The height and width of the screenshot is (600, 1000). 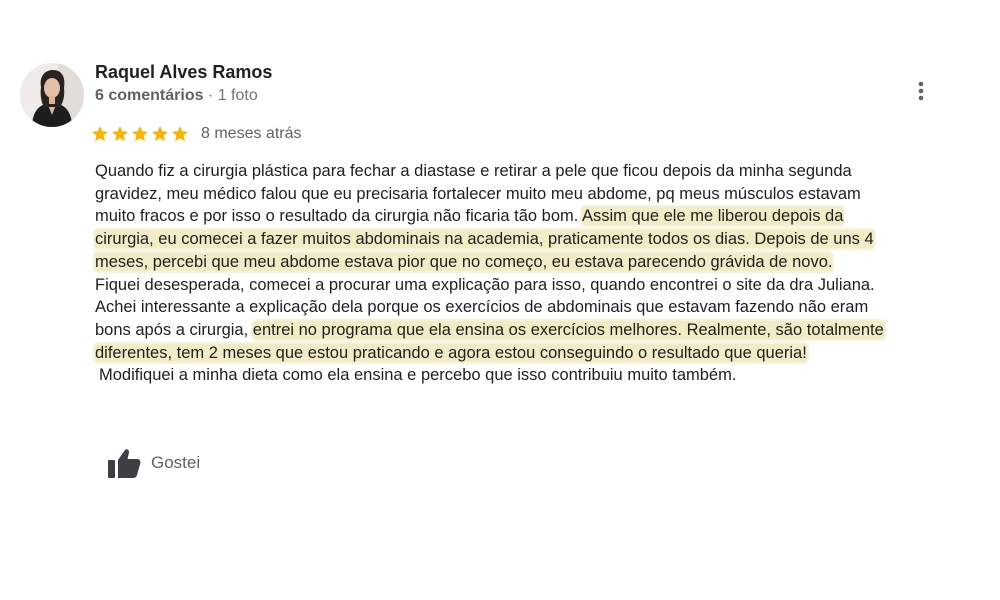 I want to click on text-segment: bons após a cirurgia,, so click(x=174, y=329).